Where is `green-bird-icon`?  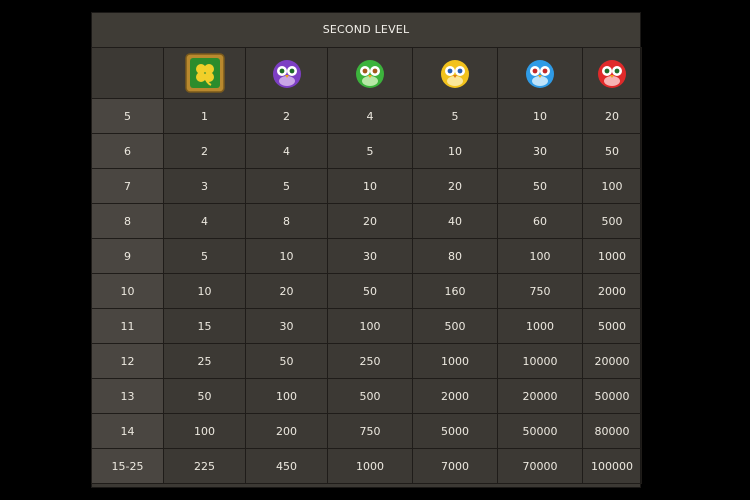
green-bird-icon is located at coordinates (370, 74).